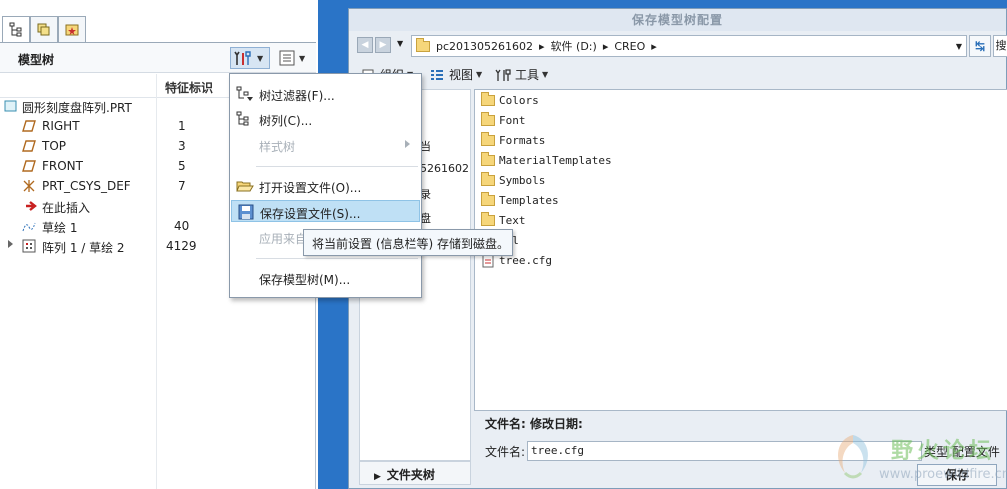  What do you see at coordinates (725, 451) in the screenshot?
I see `filename-input: tree.cfg` at bounding box center [725, 451].